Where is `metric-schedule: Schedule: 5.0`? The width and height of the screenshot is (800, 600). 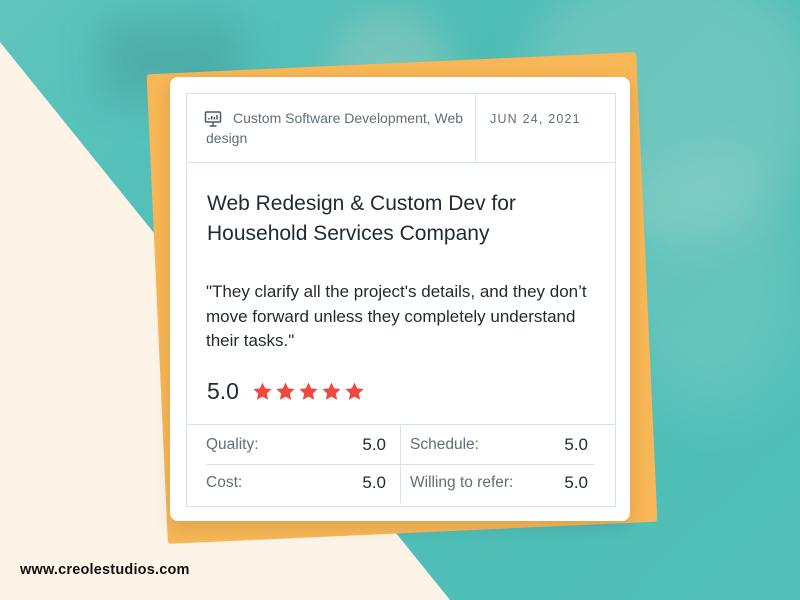 metric-schedule: Schedule: 5.0 is located at coordinates (499, 445).